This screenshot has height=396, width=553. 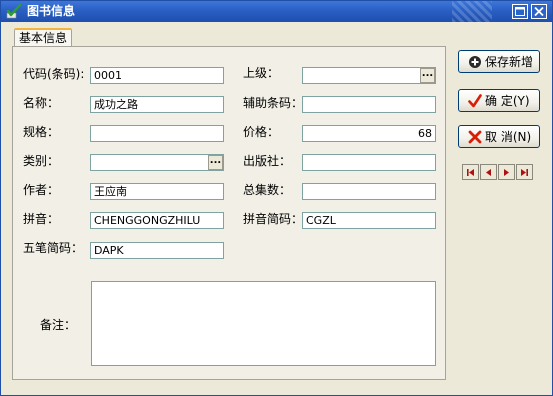 I want to click on pinyin-abbr-field: CGZL, so click(x=369, y=220).